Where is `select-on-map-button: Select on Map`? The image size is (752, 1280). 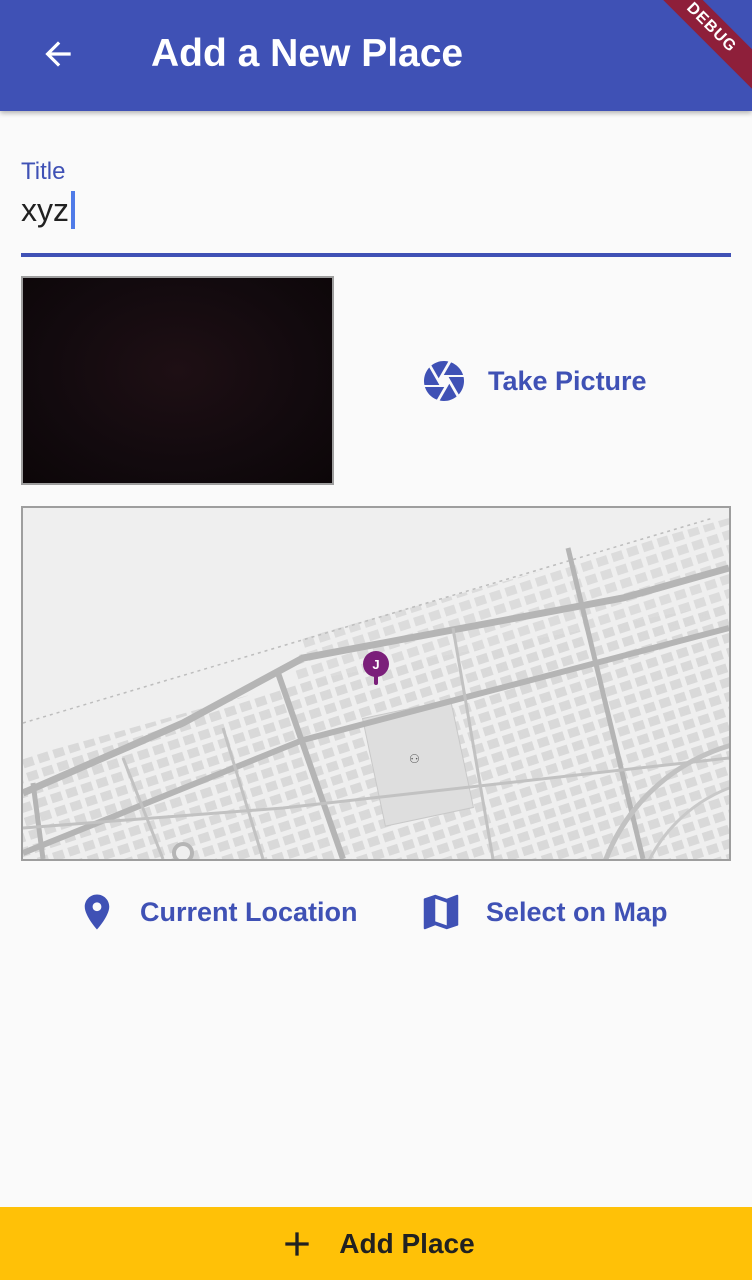 select-on-map-button: Select on Map is located at coordinates (543, 912).